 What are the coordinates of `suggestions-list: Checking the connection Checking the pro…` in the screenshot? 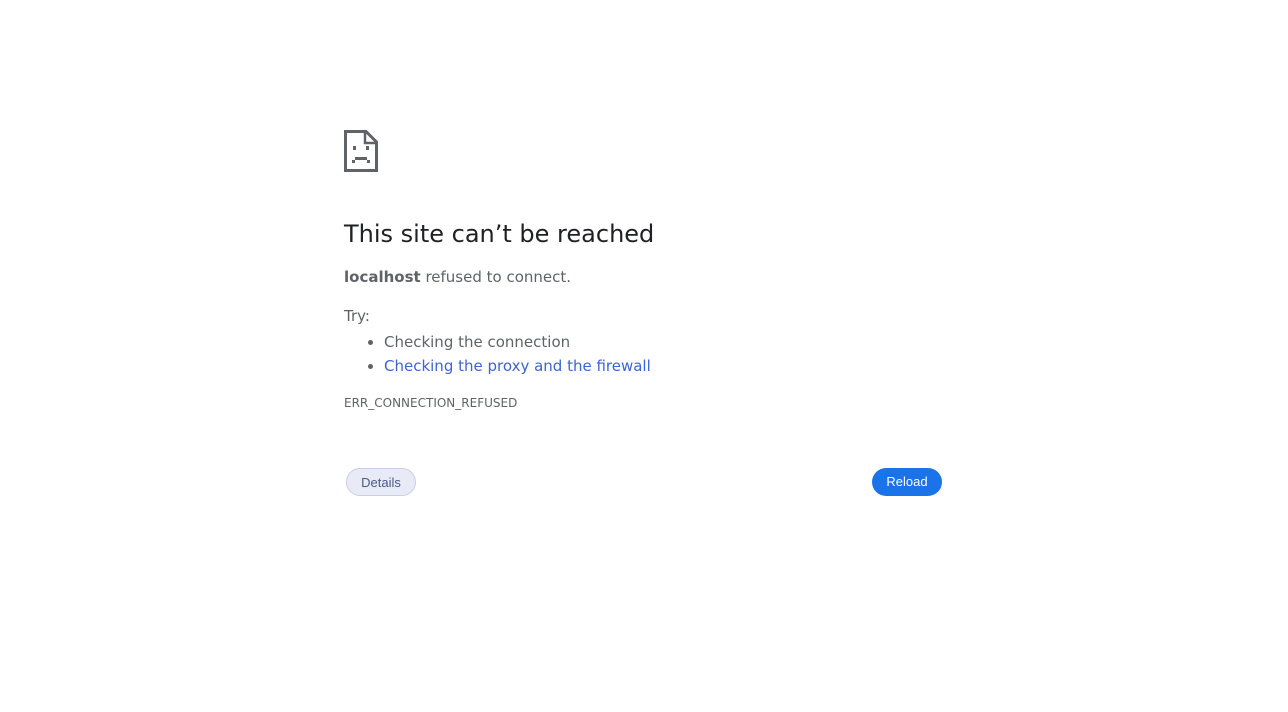 It's located at (497, 354).